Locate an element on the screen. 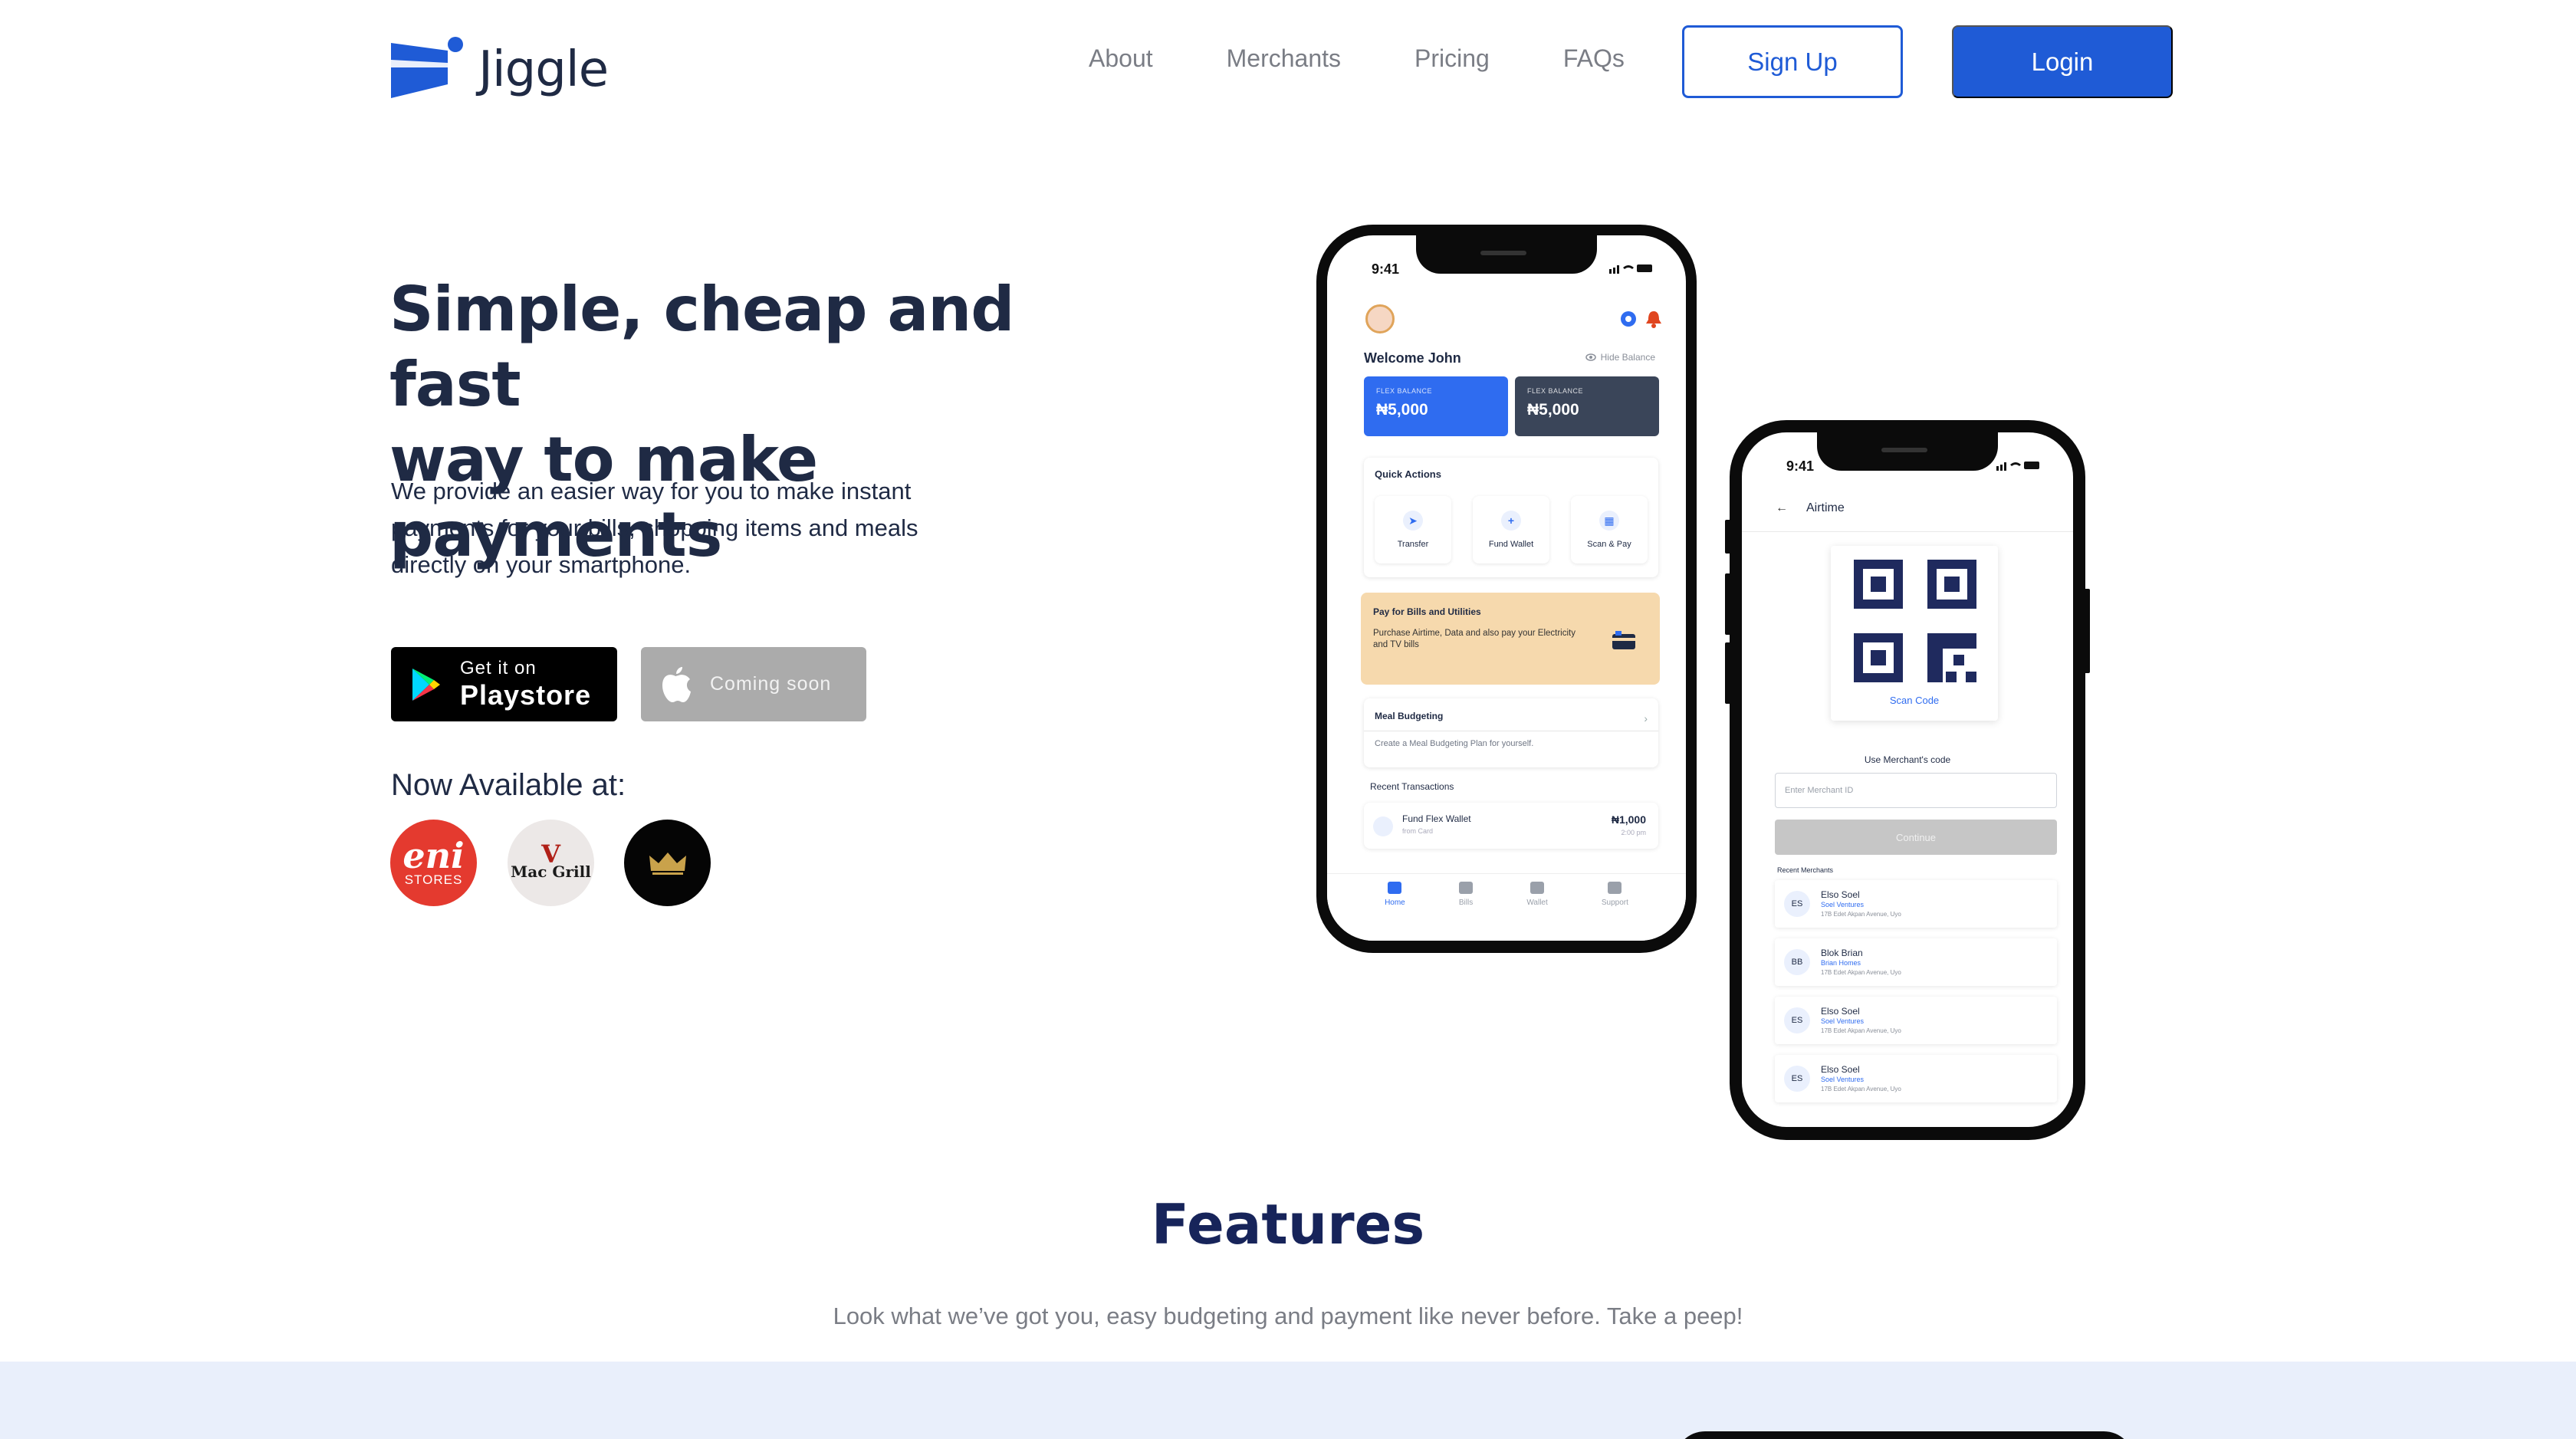  home-icon is located at coordinates (1395, 888).